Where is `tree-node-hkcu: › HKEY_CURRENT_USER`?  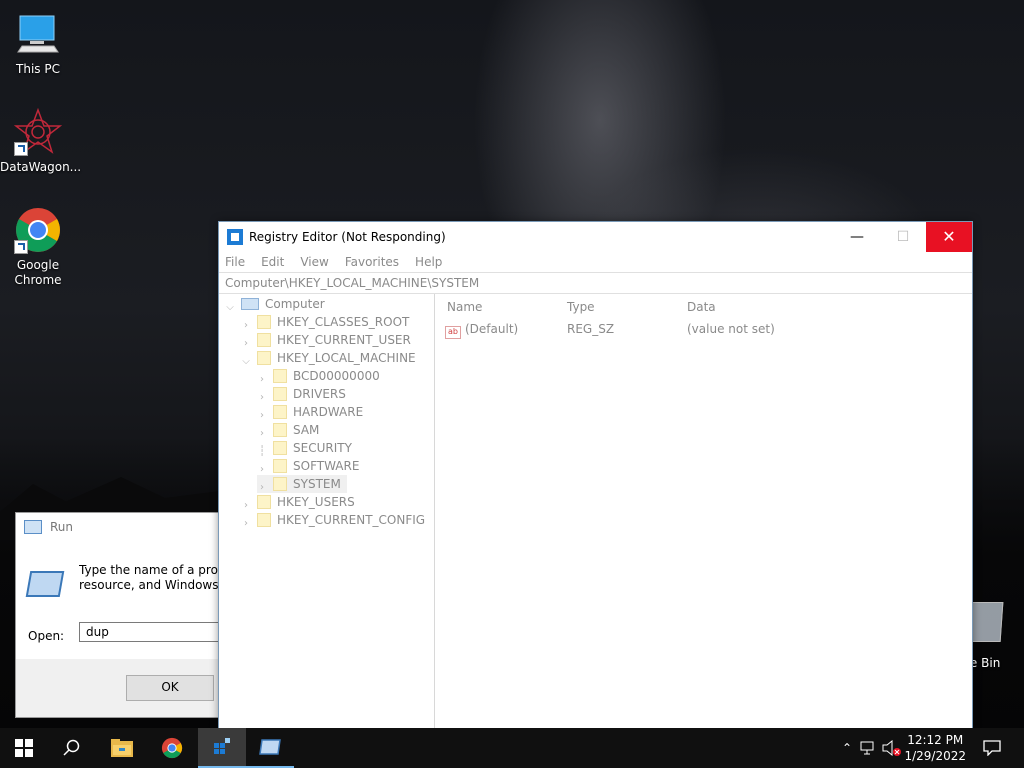
tree-node-hkcu: › HKEY_CURRENT_USER is located at coordinates (326, 340).